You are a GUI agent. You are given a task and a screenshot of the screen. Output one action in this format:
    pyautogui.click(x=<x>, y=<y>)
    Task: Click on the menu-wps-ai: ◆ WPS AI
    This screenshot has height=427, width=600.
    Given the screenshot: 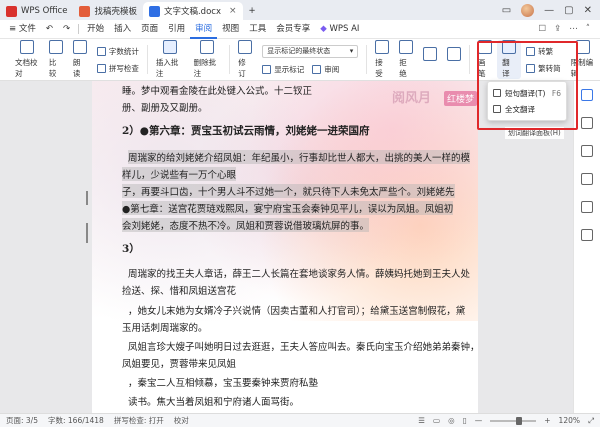 What is the action you would take?
    pyautogui.click(x=339, y=29)
    